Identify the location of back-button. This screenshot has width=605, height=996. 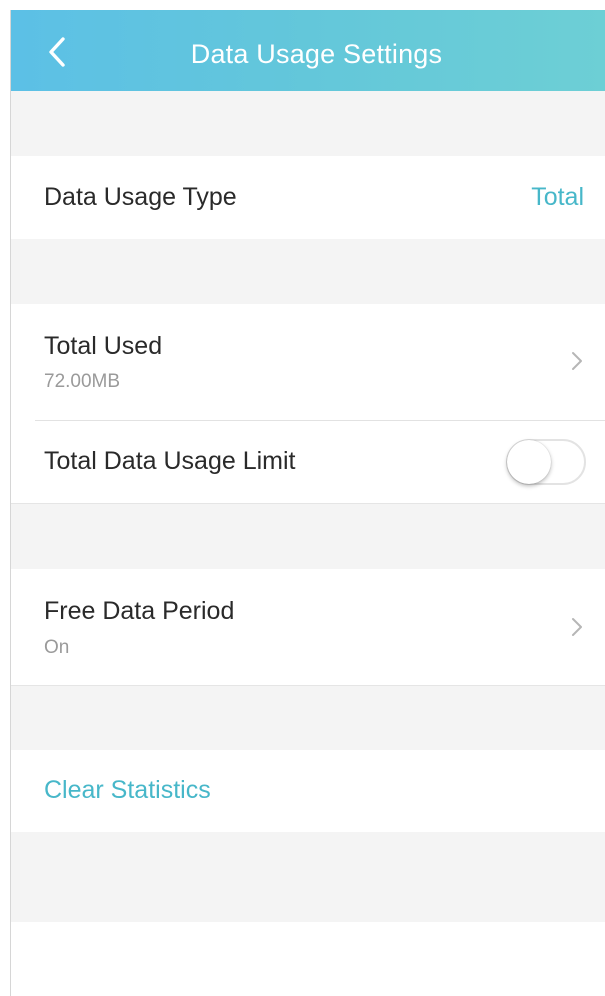
(59, 52).